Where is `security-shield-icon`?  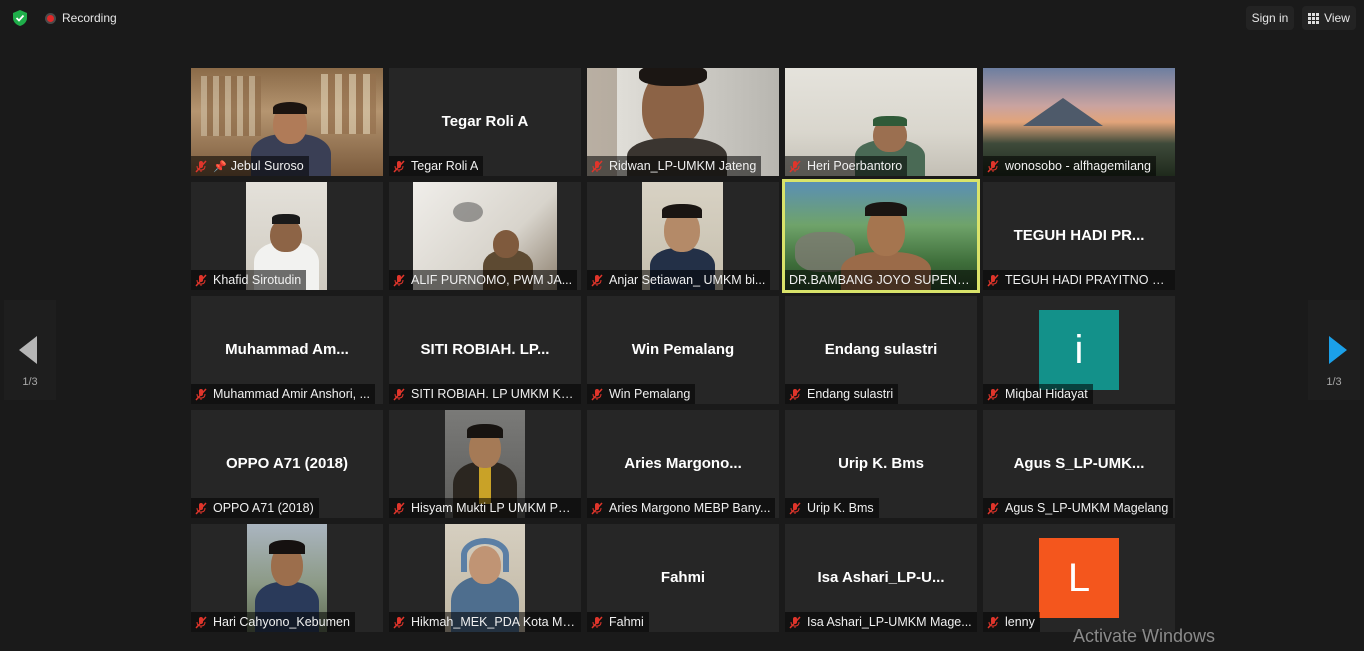
security-shield-icon is located at coordinates (20, 18).